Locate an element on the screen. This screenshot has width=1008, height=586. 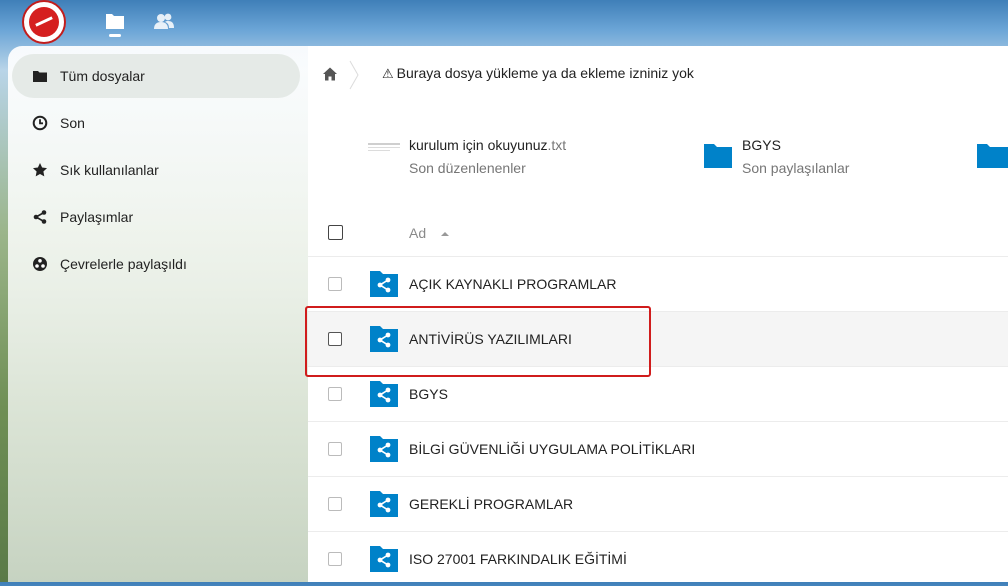
sidebar-item-favorites: Sık kullanılanlar is located at coordinates (156, 170).